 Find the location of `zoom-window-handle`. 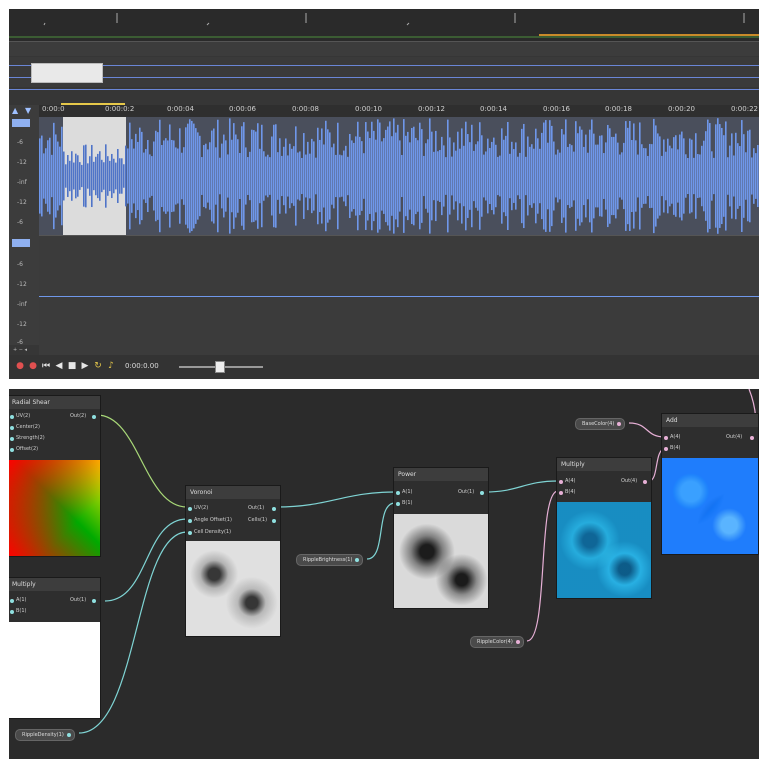

zoom-window-handle is located at coordinates (67, 73).